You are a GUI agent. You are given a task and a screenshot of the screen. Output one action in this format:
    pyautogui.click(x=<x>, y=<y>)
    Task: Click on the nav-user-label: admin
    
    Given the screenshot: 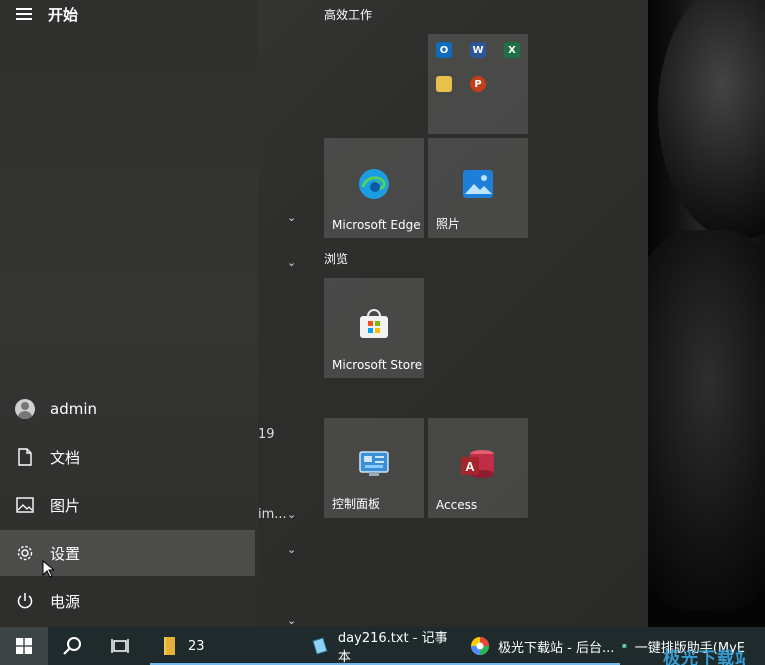 What is the action you would take?
    pyautogui.click(x=73, y=409)
    